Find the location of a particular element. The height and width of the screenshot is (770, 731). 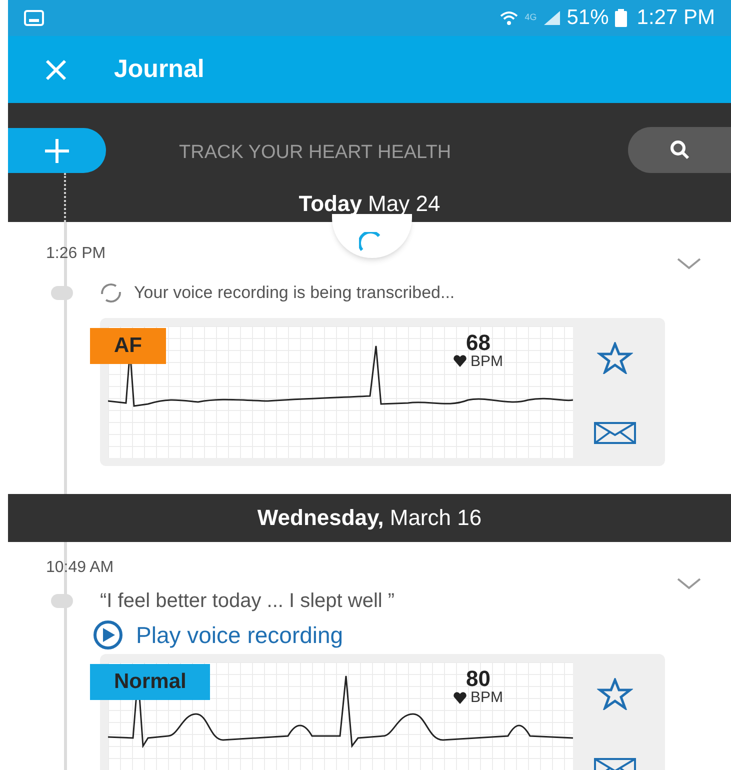

voice-note-quote: “I feel better today ... I slept well ” is located at coordinates (247, 601).